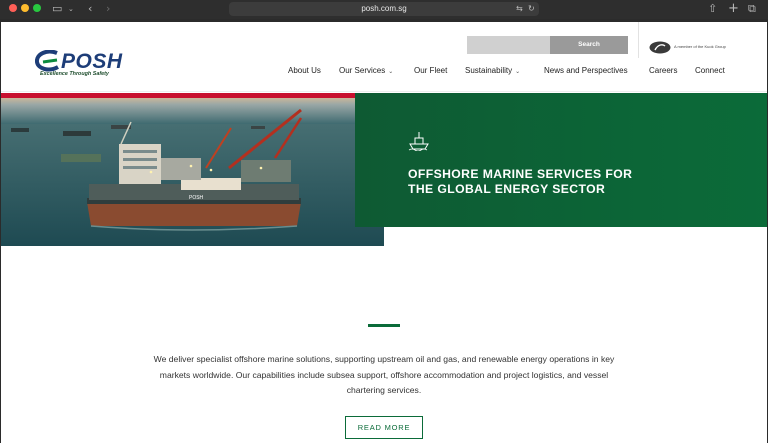  Describe the element at coordinates (589, 45) in the screenshot. I see `search-button: Search` at that location.